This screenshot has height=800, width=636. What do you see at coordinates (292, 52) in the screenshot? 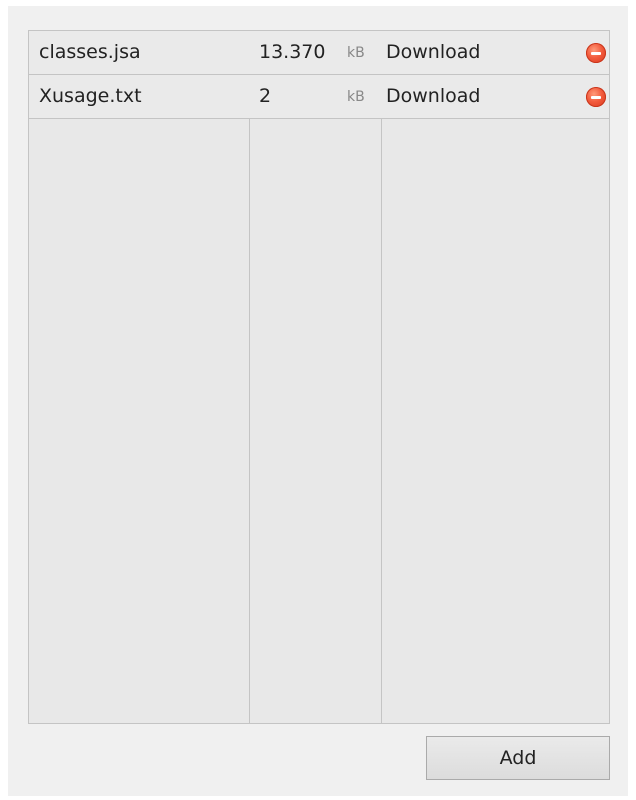
I see `file-size: 13.370` at bounding box center [292, 52].